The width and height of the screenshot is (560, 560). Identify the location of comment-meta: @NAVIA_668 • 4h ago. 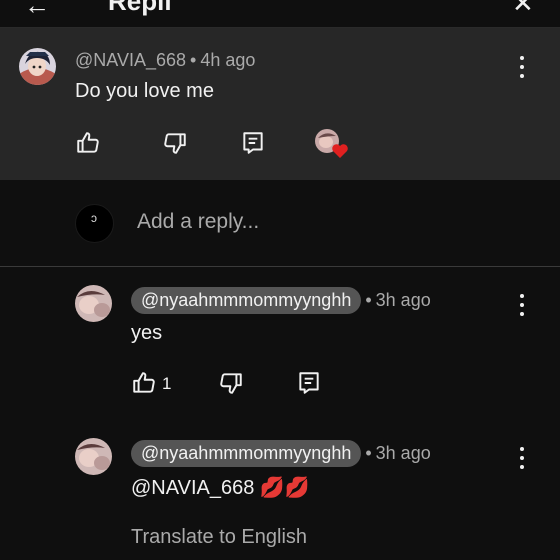
(165, 60).